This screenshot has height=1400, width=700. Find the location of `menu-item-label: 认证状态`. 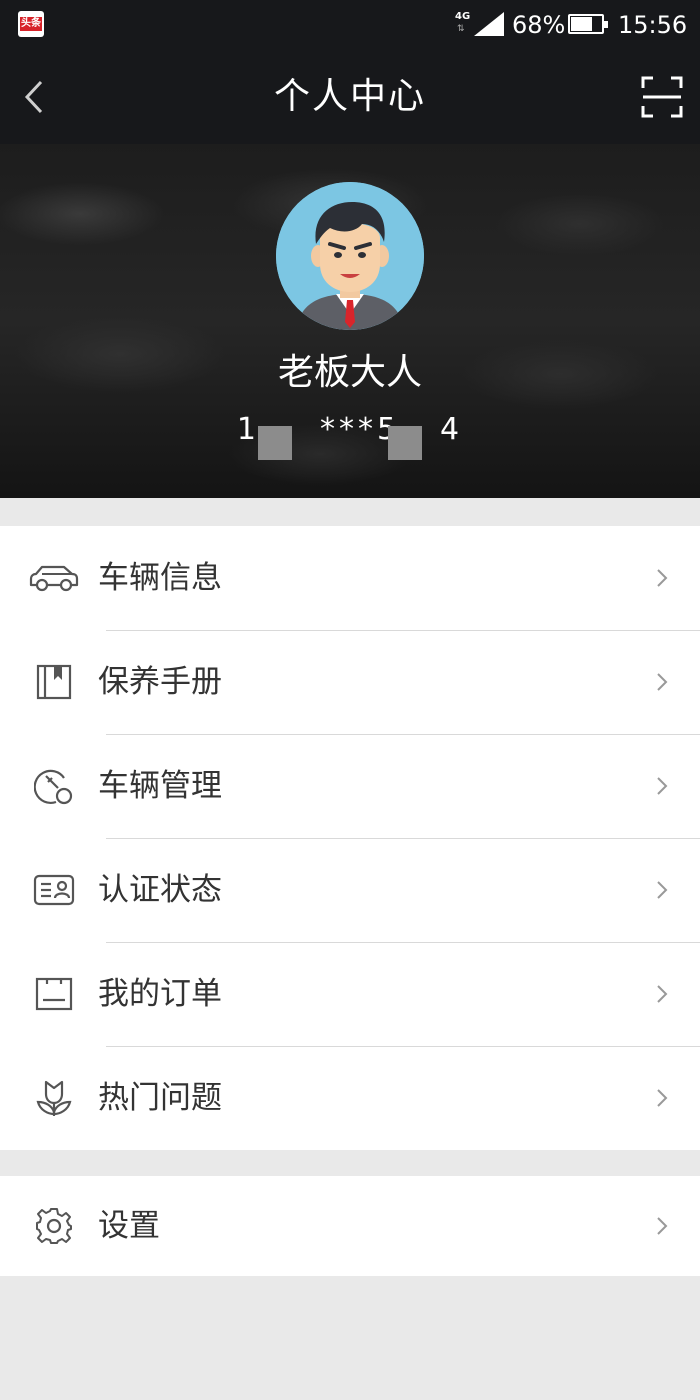

menu-item-label: 认证状态 is located at coordinates (160, 890).